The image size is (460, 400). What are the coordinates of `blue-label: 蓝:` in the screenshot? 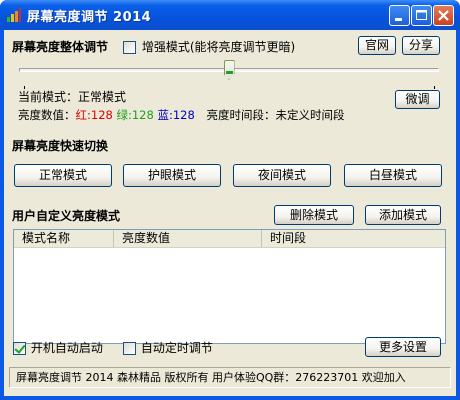 It's located at (165, 115).